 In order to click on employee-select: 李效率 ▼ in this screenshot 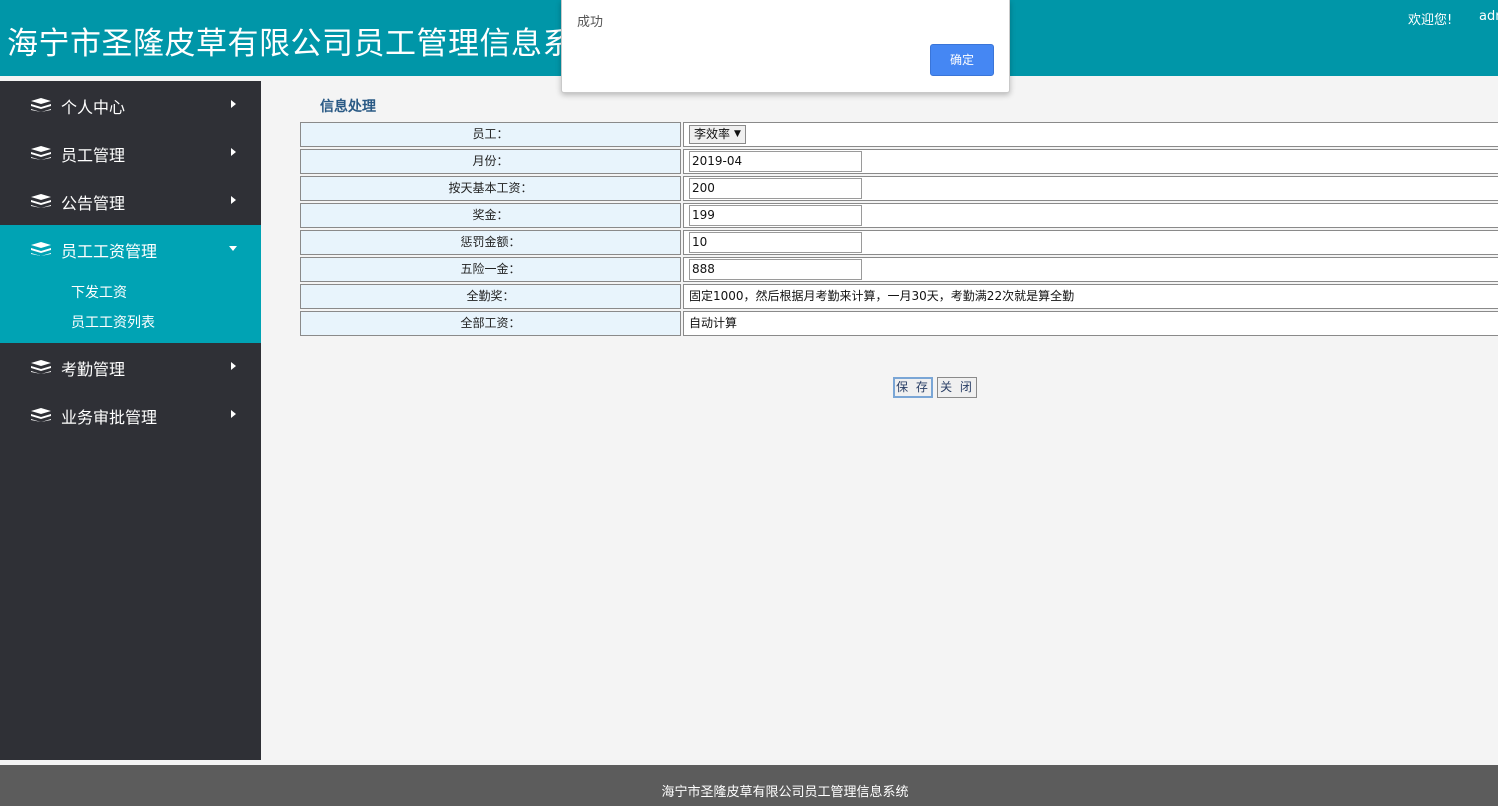, I will do `click(717, 134)`.